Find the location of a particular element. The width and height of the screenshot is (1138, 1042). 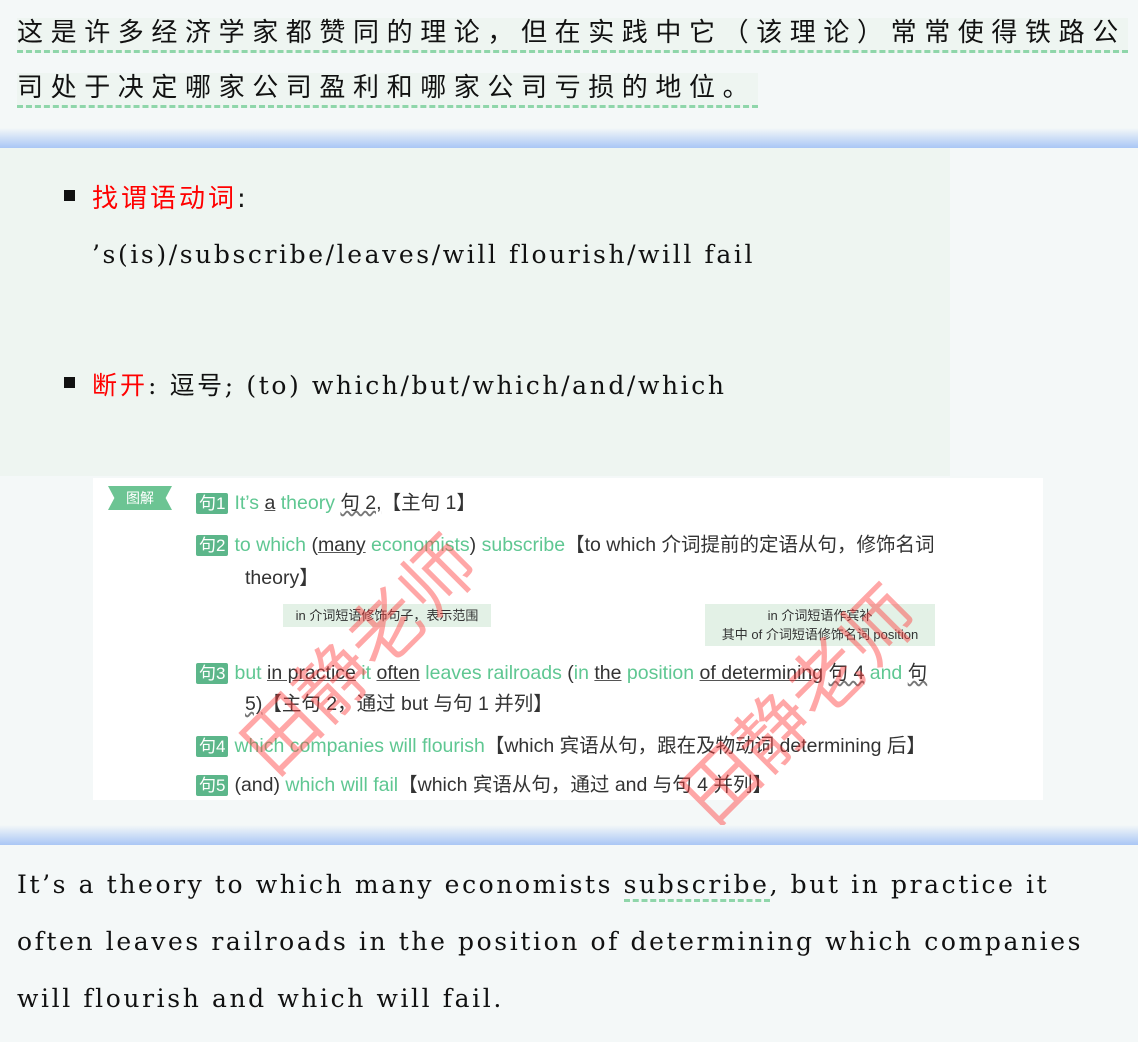

text-span: 5) is located at coordinates (254, 704).